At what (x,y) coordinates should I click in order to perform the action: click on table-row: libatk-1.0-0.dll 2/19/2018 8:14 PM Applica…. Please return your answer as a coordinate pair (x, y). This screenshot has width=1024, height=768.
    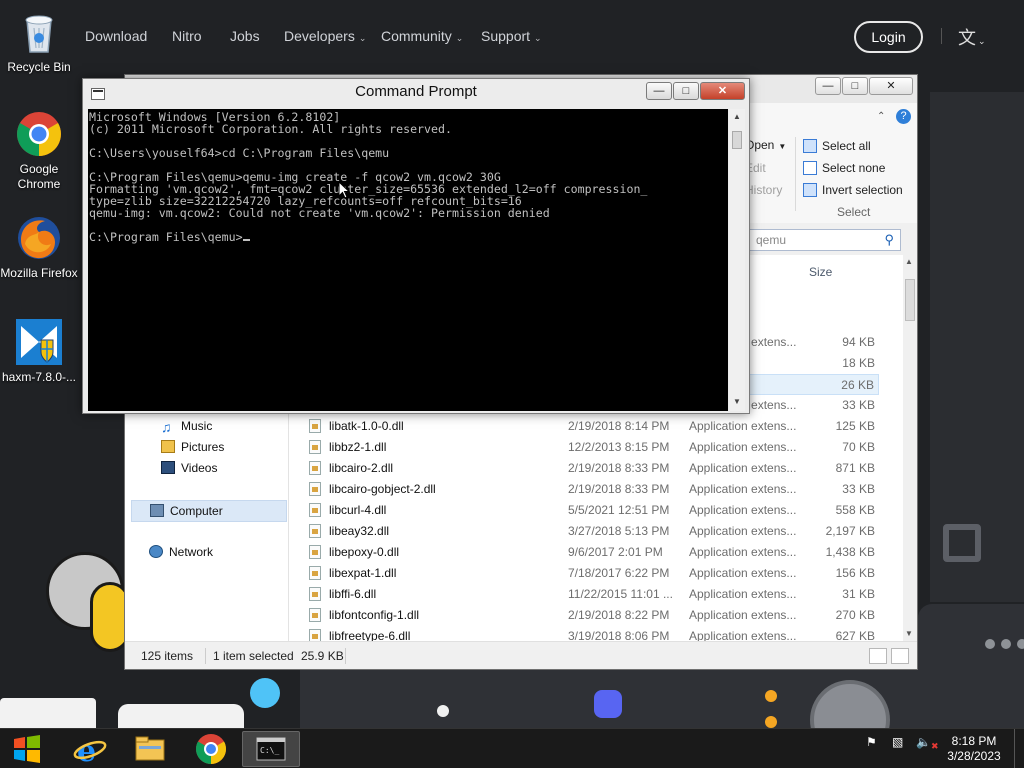
    Looking at the image, I should click on (584, 426).